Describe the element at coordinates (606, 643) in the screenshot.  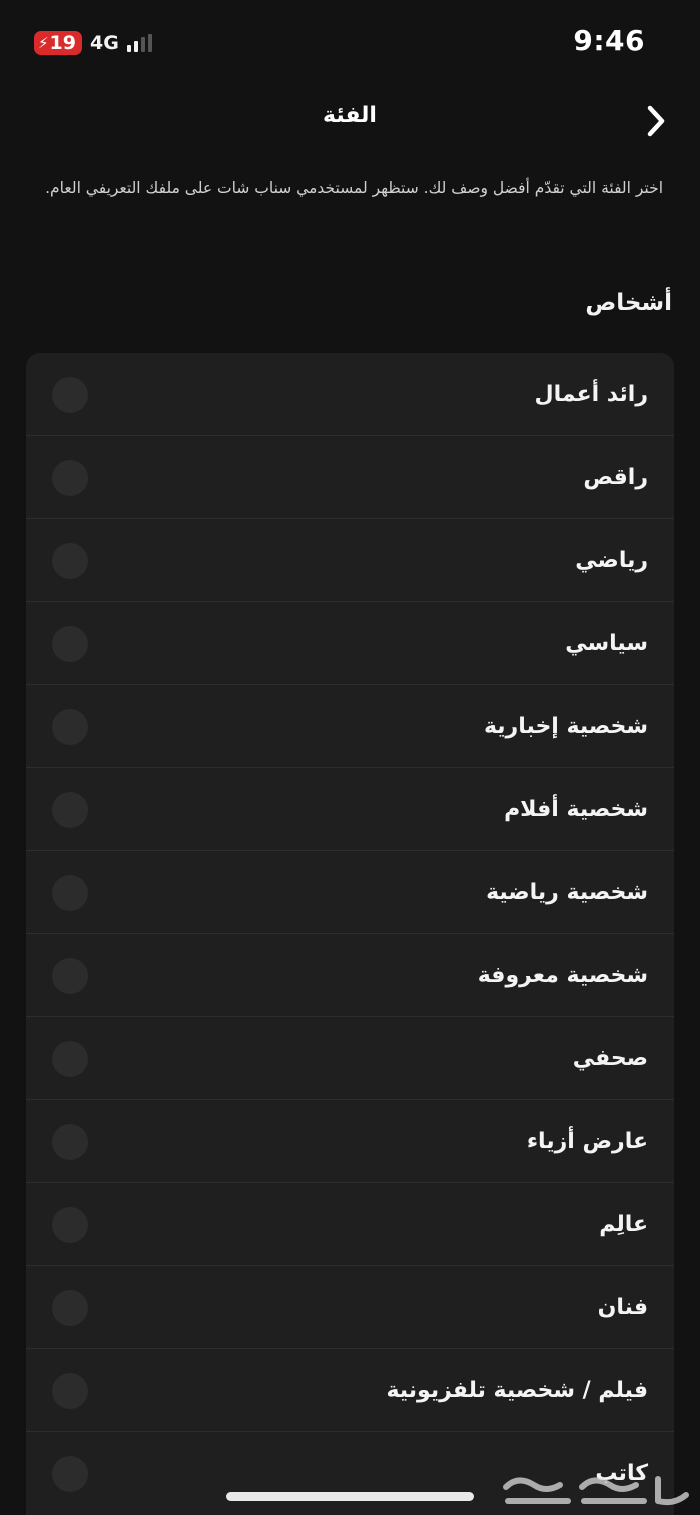
I see `category-label: سياسي` at that location.